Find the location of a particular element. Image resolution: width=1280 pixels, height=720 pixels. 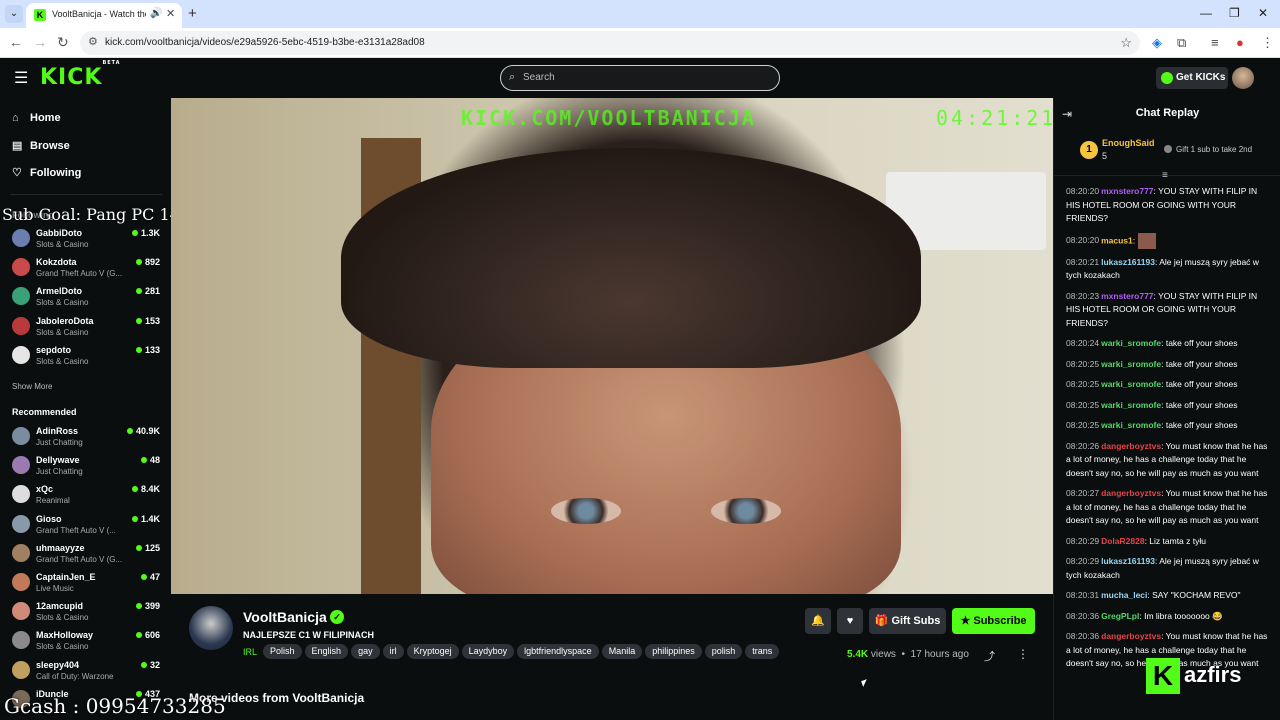

show-more-link: Show More is located at coordinates (32, 386).